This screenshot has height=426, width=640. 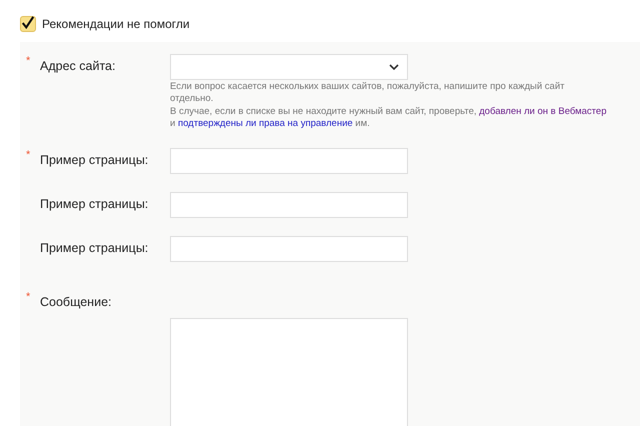 What do you see at coordinates (542, 111) in the screenshot?
I see `help-link: добавлен ли он в Вебмастер` at bounding box center [542, 111].